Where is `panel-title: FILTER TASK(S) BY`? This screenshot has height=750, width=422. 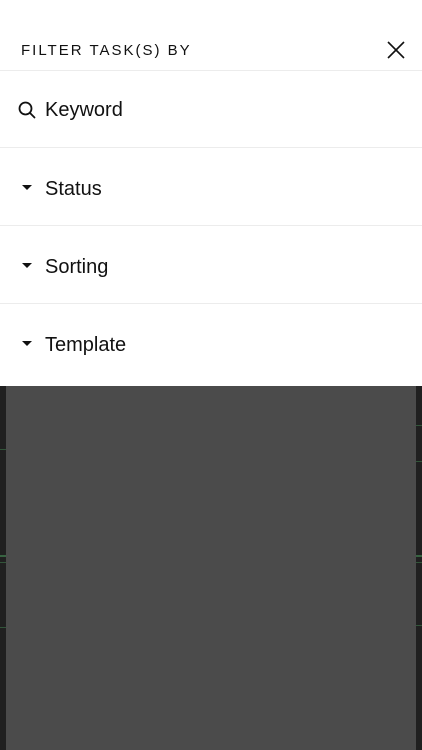 panel-title: FILTER TASK(S) BY is located at coordinates (106, 50).